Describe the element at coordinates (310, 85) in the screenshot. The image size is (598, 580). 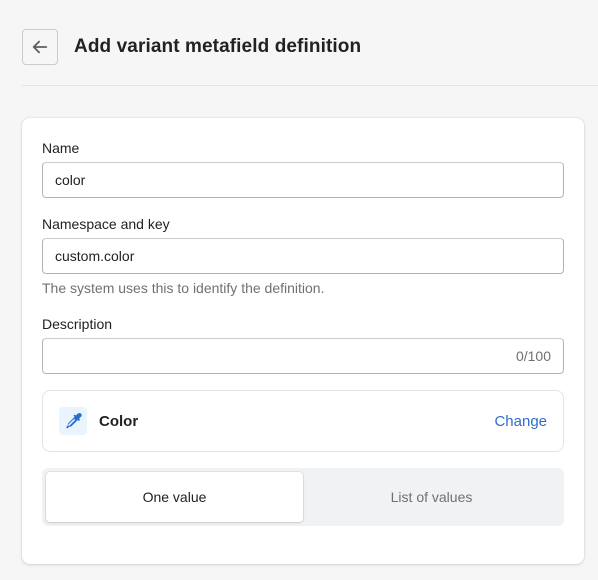
I see `header-divider` at that location.